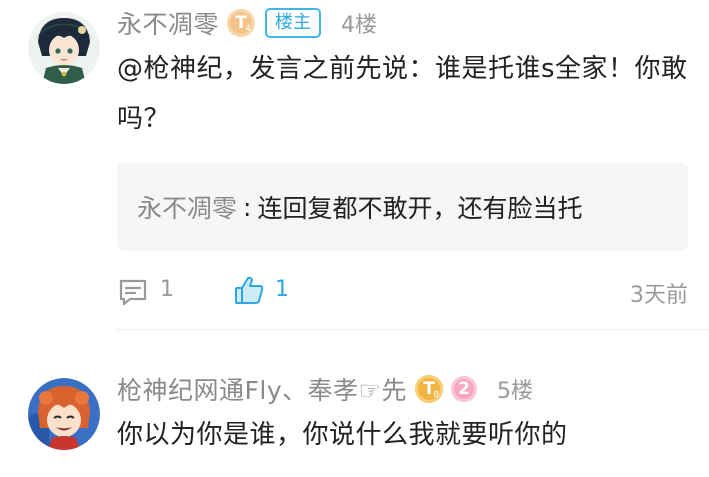 The height and width of the screenshot is (477, 709). What do you see at coordinates (464, 389) in the screenshot?
I see `member-badge-icon: 2` at bounding box center [464, 389].